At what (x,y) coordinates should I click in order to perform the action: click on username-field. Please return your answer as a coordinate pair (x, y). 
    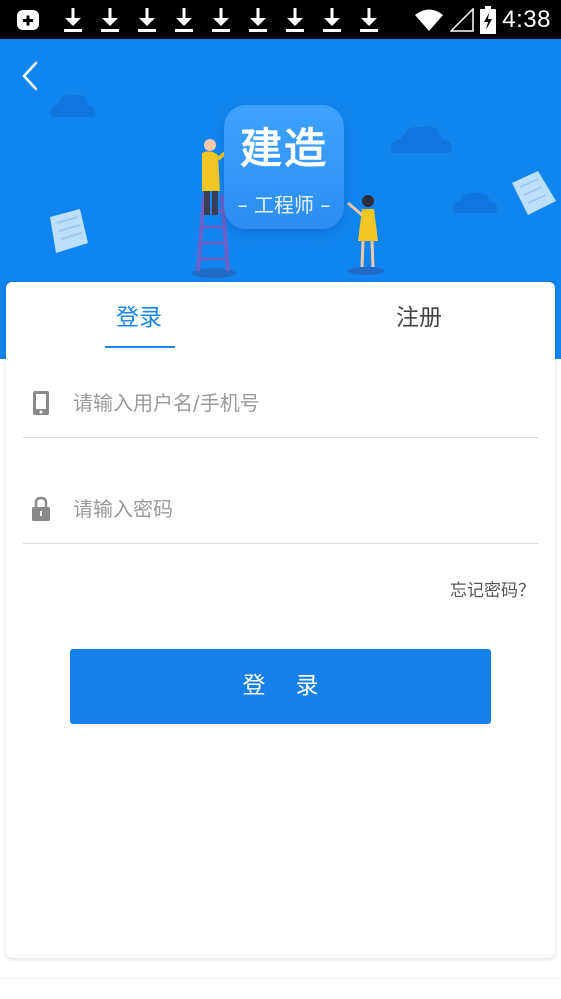
    Looking at the image, I should click on (280, 403).